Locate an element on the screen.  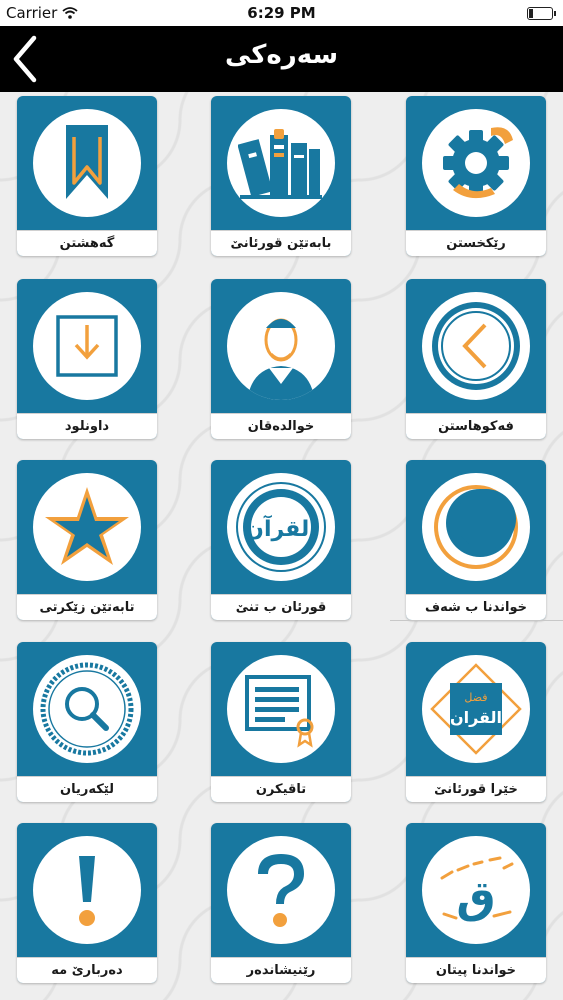
menu-tile-label: لێکەریان is located at coordinates (87, 789).